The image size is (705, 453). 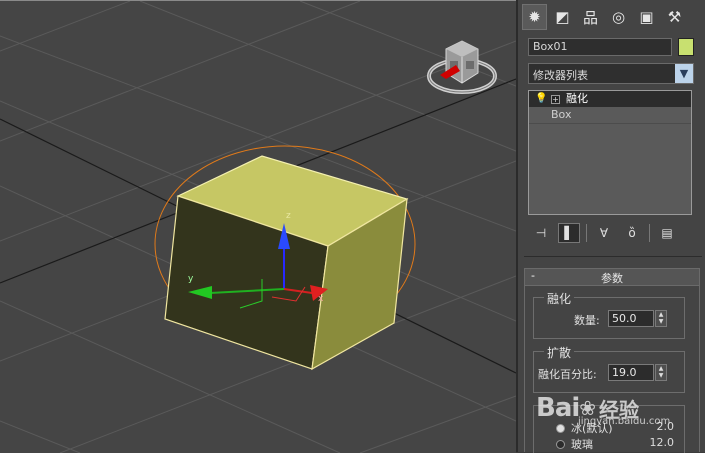 What do you see at coordinates (541, 99) in the screenshot?
I see `lightbulb-icon: 💡` at bounding box center [541, 99].